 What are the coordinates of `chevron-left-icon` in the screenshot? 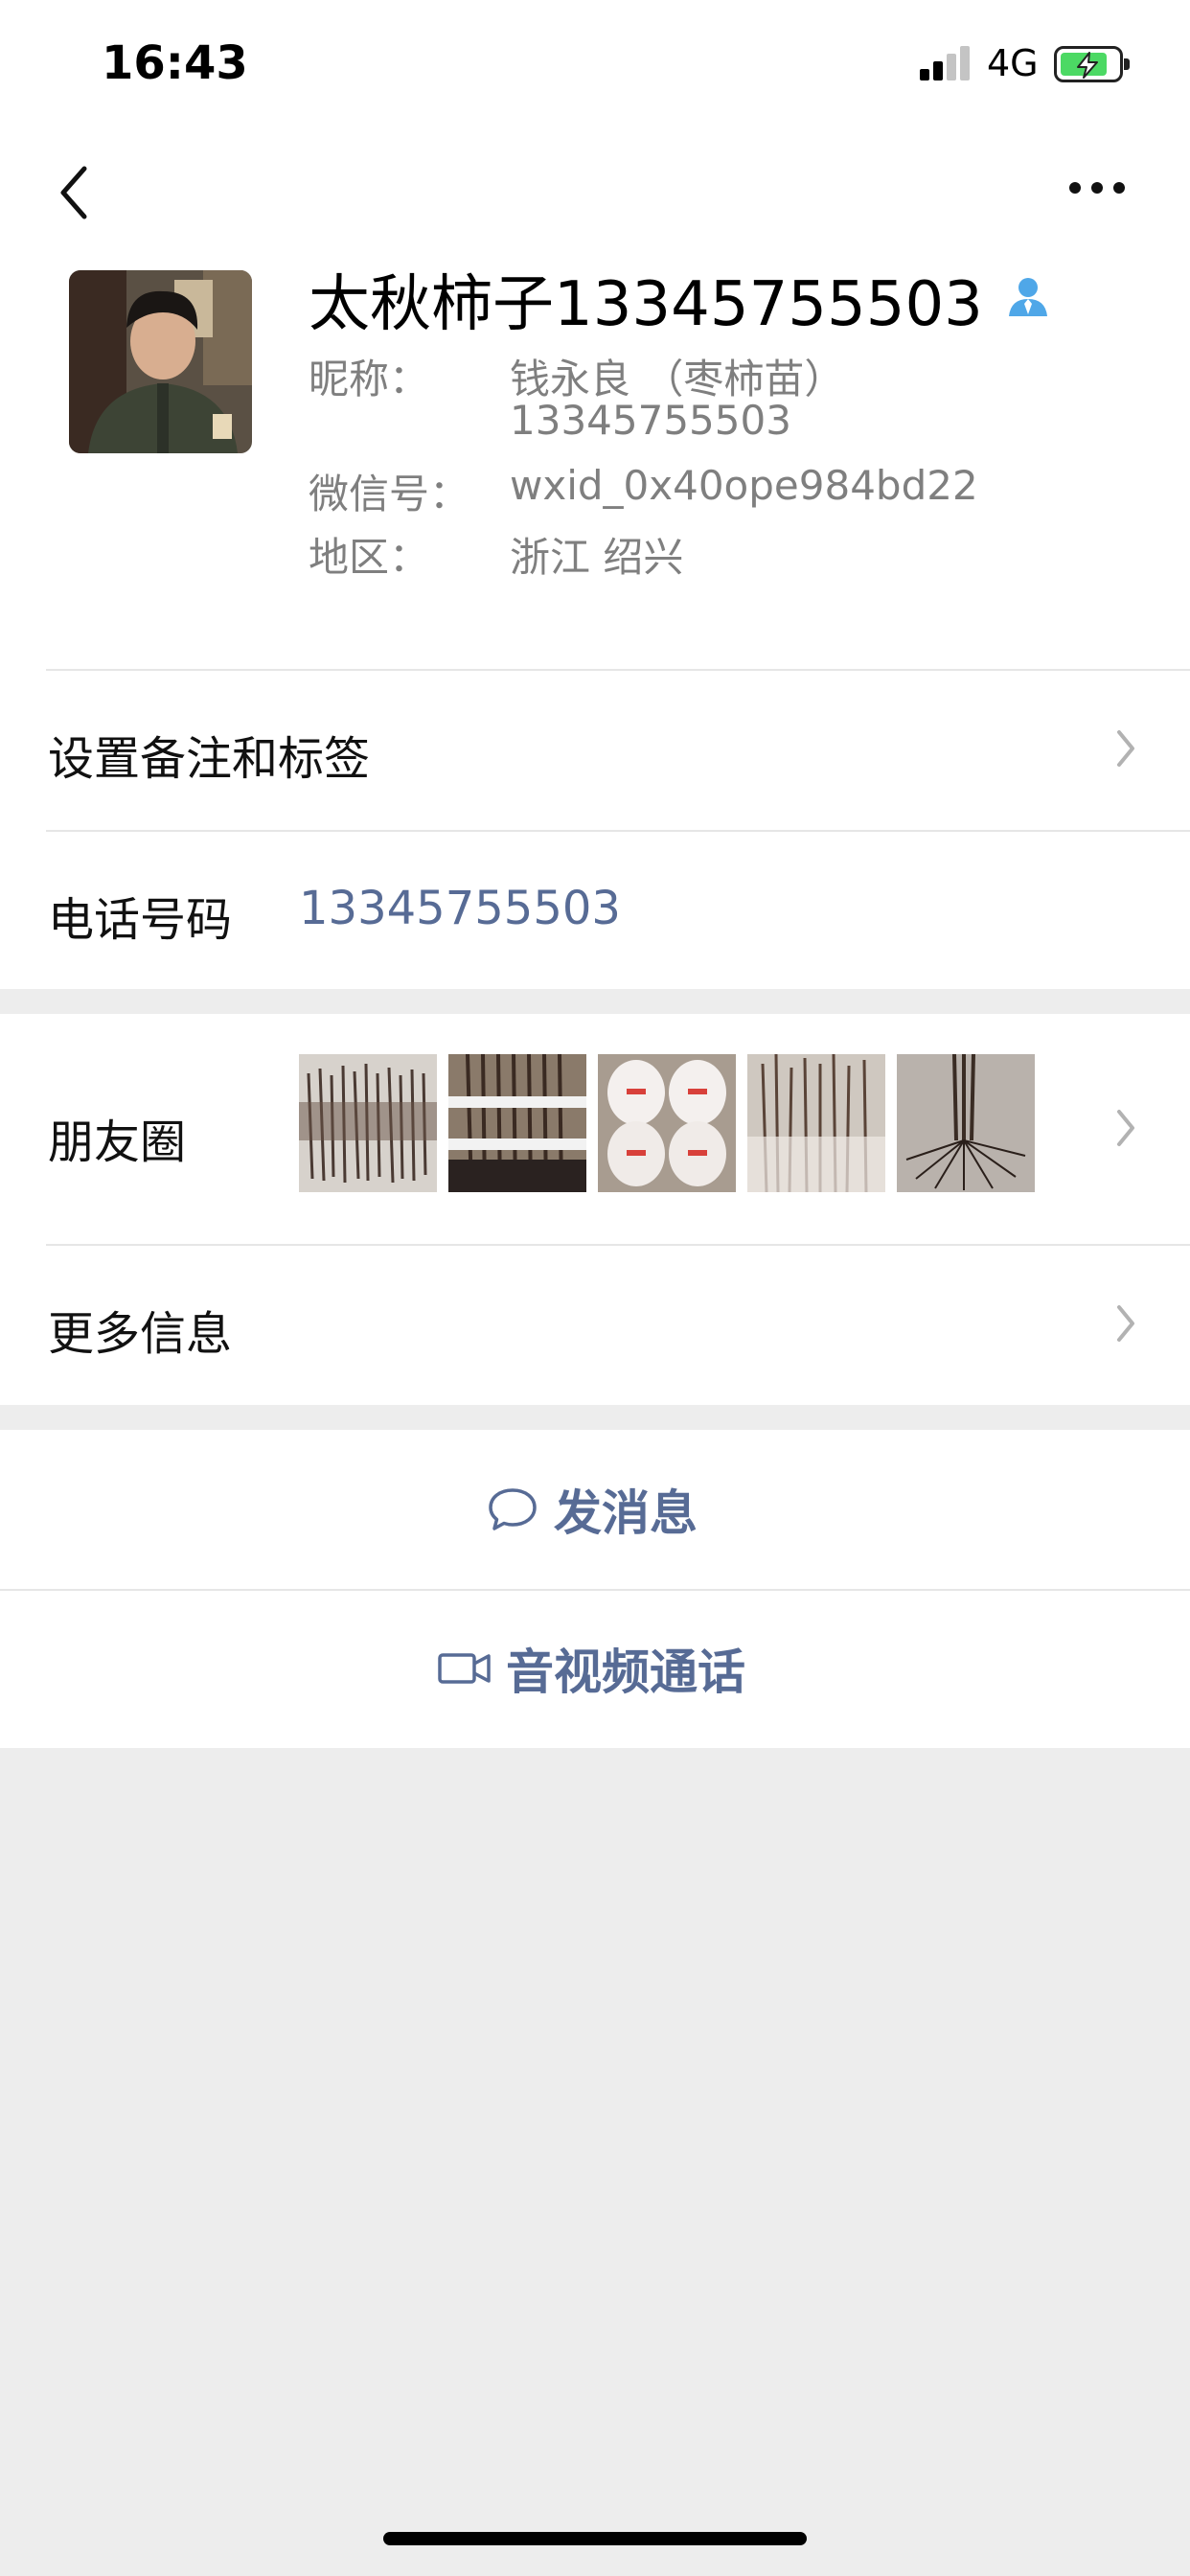 It's located at (74, 193).